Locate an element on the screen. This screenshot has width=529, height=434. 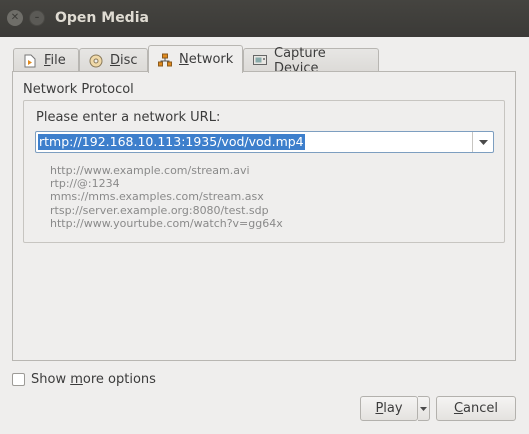
show-more-options-checkbox is located at coordinates (18, 379).